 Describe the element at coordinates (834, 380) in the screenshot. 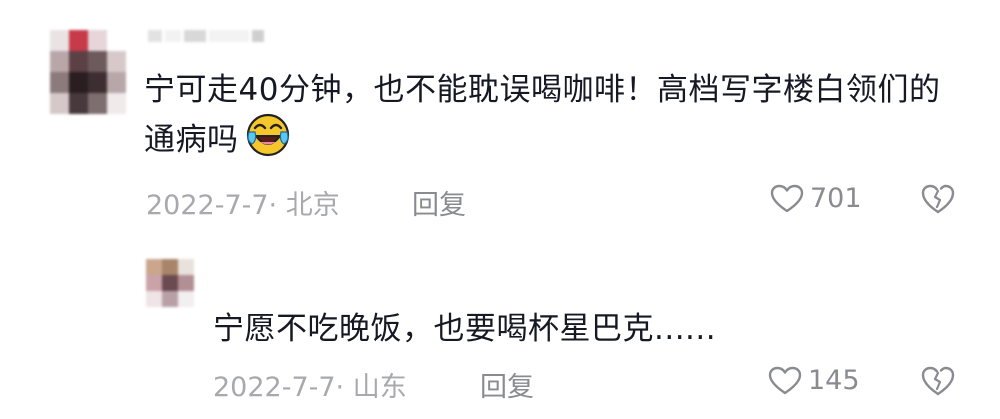

I see `reply-like-count: 145` at that location.